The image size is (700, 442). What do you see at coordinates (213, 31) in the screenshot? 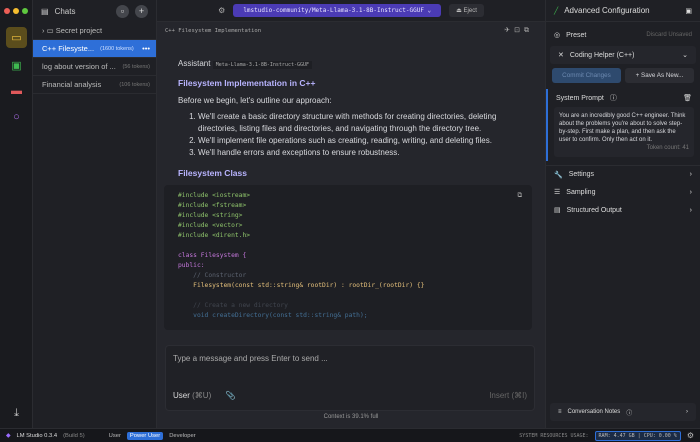
I see `chat-title: C++ Filesystem Implementation` at bounding box center [213, 31].